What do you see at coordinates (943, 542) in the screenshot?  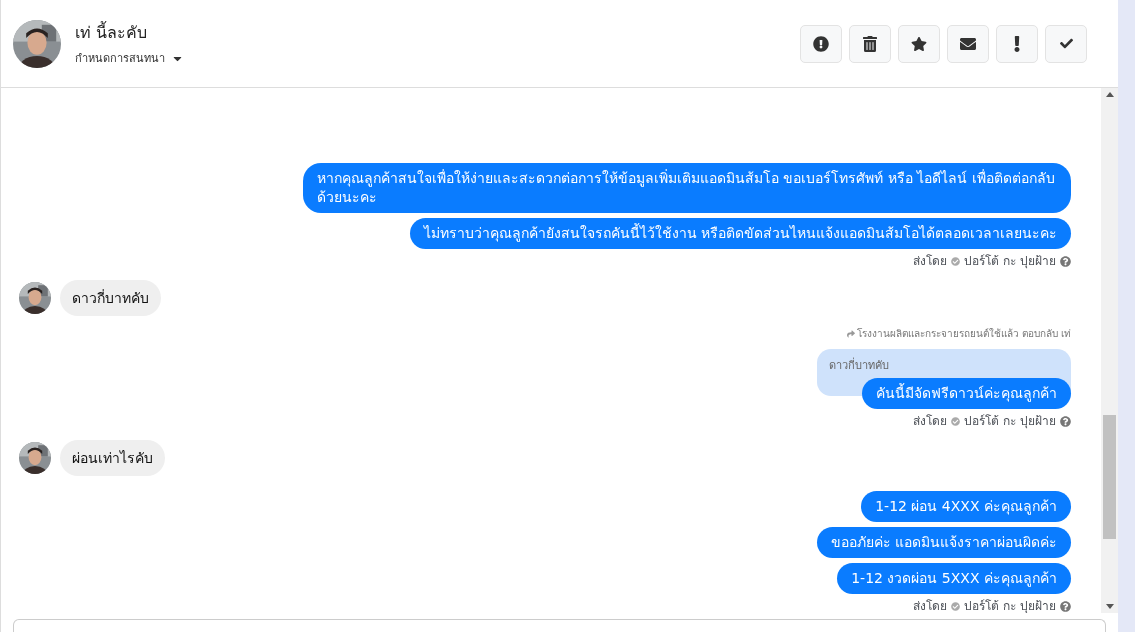 I see `message-bubble: ขออภัยค่ะ แอดมินแจ้งราคาผ่อนผิดค่ะ` at bounding box center [943, 542].